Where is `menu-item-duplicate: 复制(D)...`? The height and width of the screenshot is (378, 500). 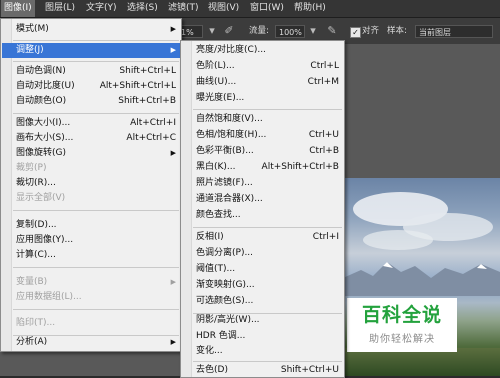 menu-item-duplicate: 复制(D)... is located at coordinates (91, 225).